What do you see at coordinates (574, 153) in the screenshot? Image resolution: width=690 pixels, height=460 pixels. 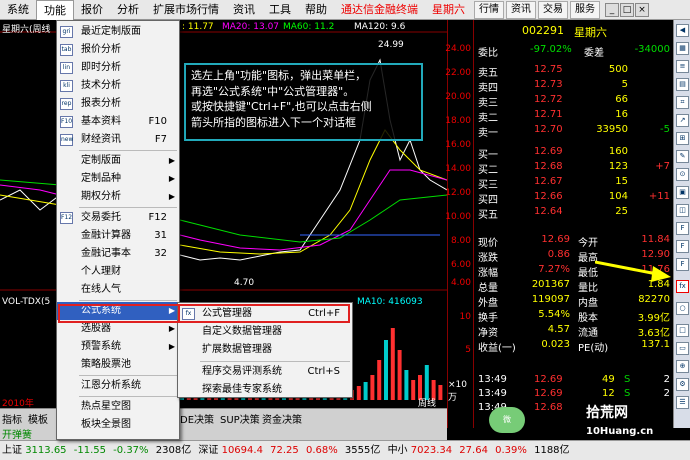 I see `order-row: 买一 12.69 160` at bounding box center [574, 153].